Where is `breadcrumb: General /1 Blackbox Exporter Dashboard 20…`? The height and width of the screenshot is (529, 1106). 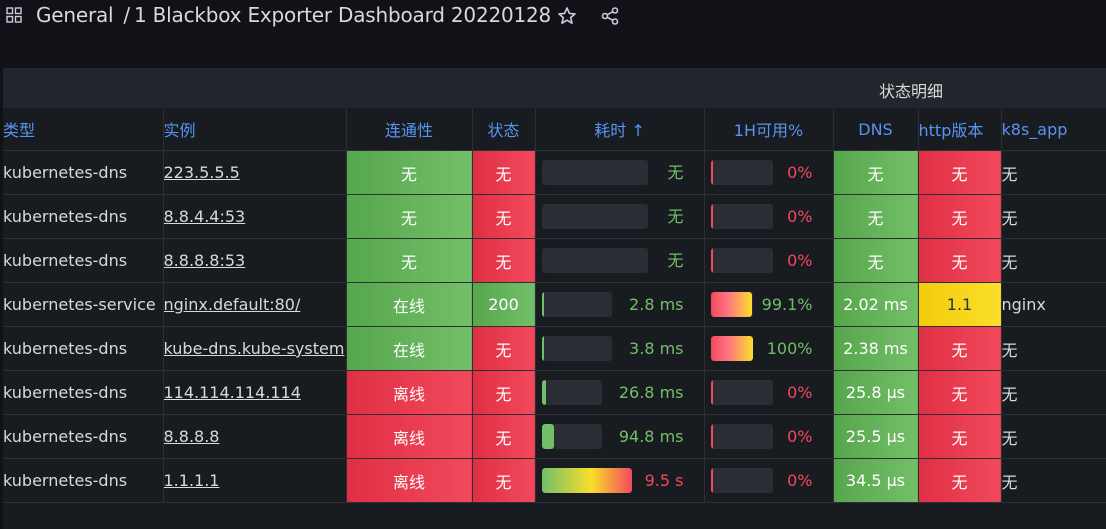
breadcrumb: General /1 Blackbox Exporter Dashboard 20… is located at coordinates (293, 15).